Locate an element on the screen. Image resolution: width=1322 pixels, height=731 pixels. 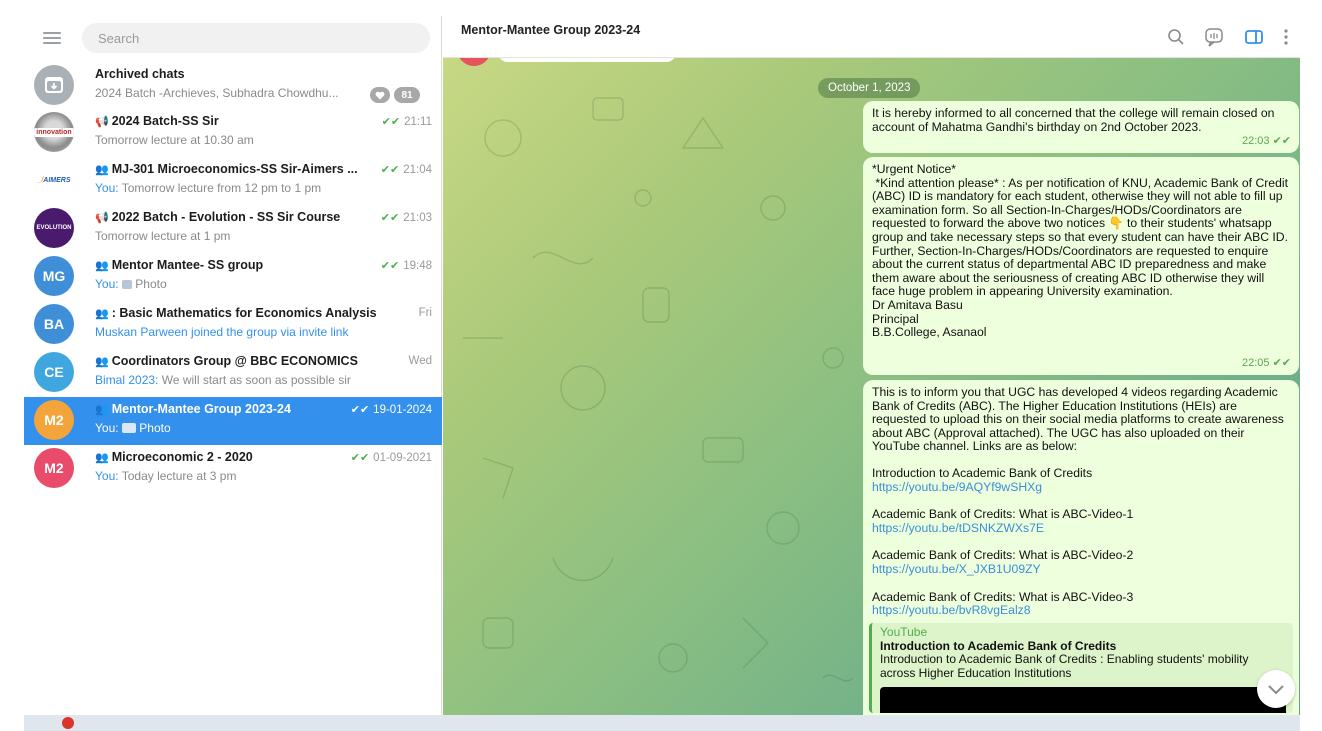
chat-subtitle: You: Today lecture at 3 pm is located at coordinates (166, 476).